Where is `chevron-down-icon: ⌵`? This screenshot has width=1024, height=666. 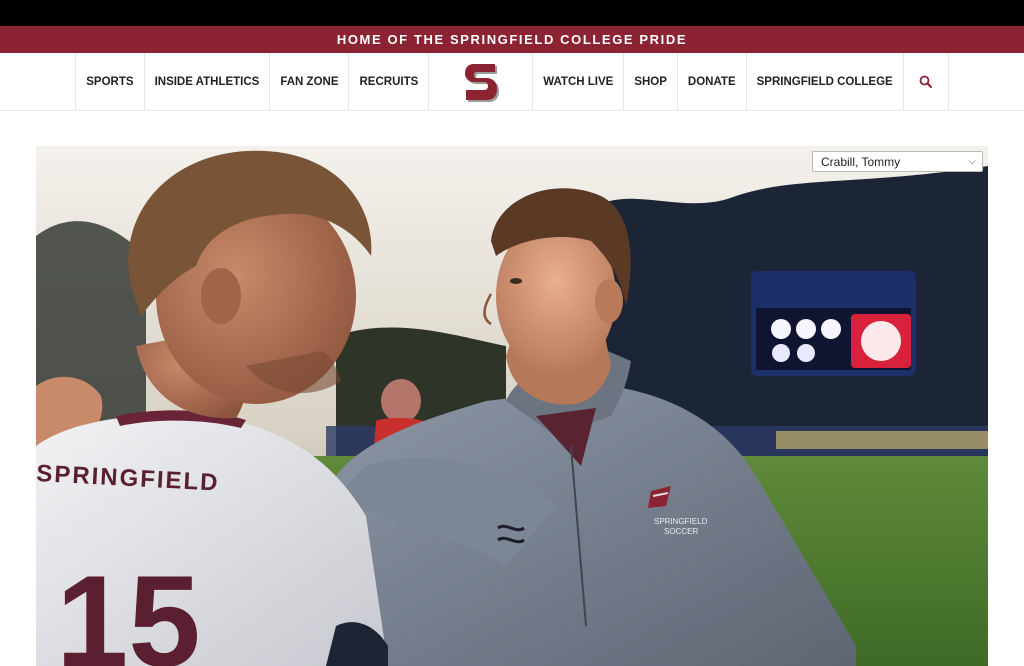 chevron-down-icon: ⌵ is located at coordinates (972, 161).